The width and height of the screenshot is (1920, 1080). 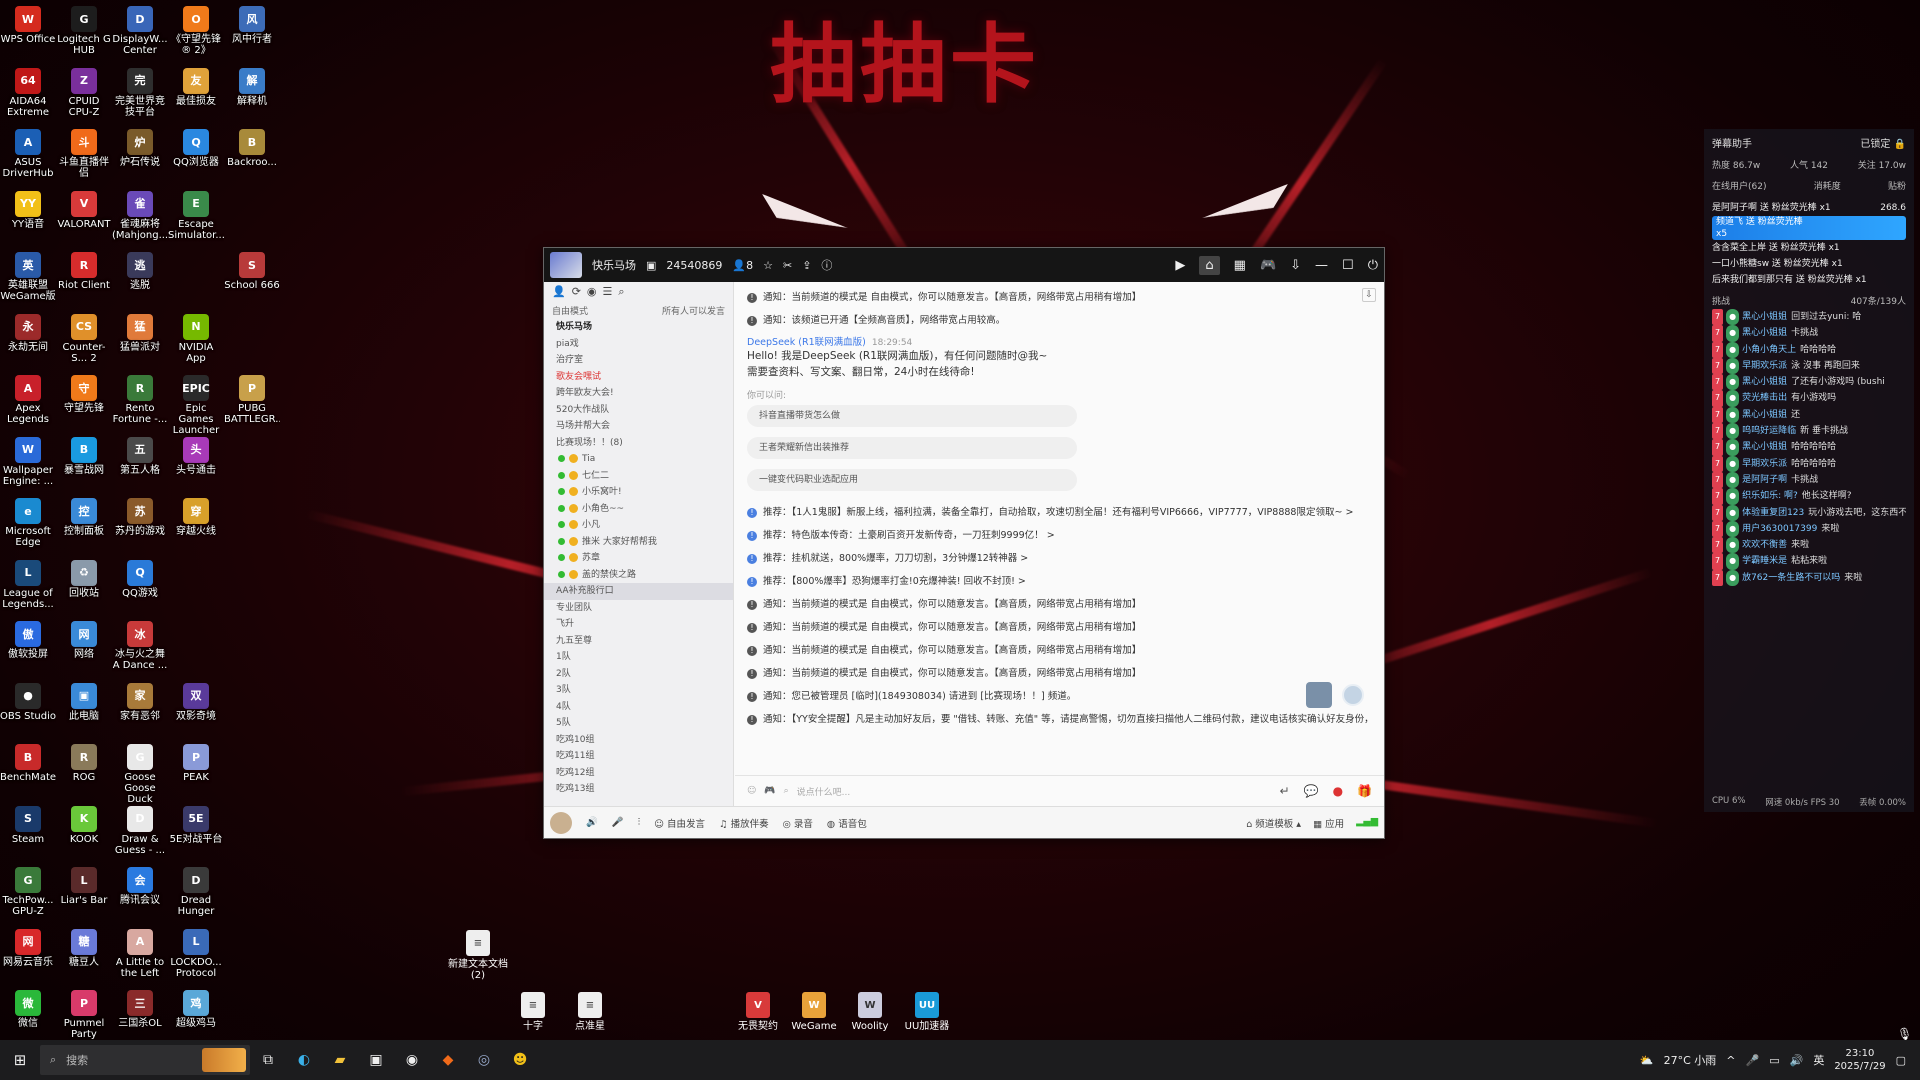 I want to click on desktop-icon: ▣ 此电脑, so click(x=84, y=712).